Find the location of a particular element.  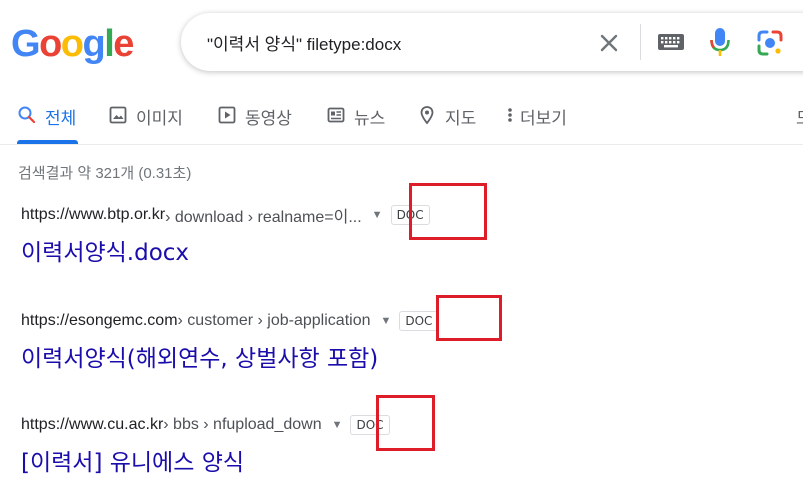

search-icon is located at coordinates (27, 115).